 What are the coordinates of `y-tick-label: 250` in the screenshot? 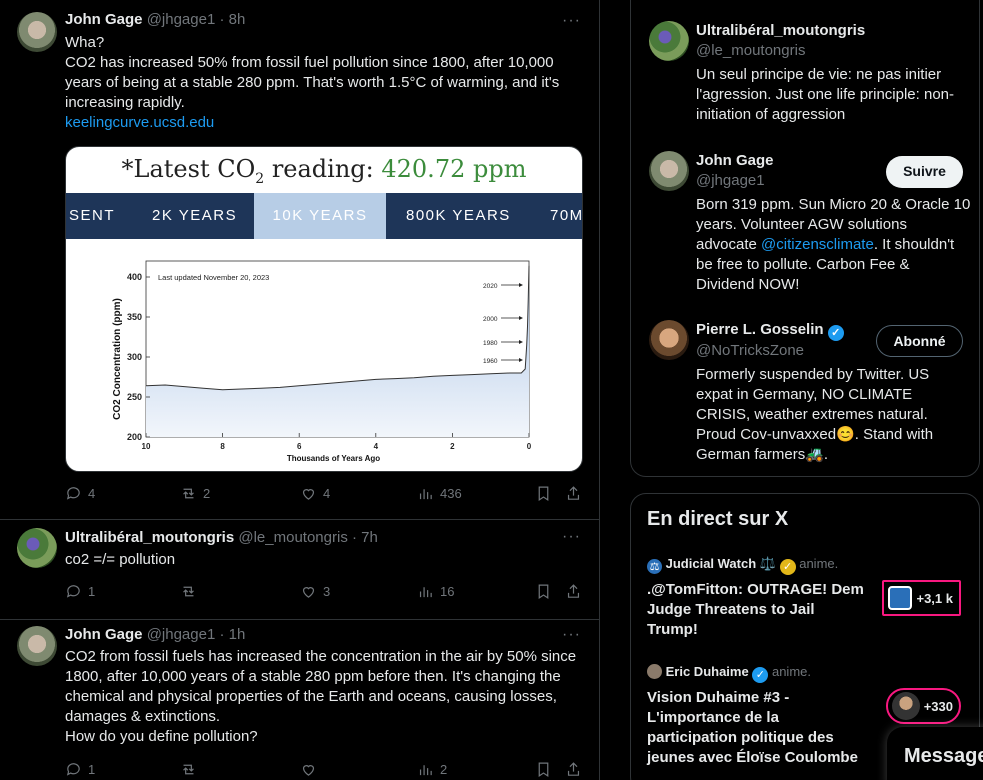 It's located at (134, 397).